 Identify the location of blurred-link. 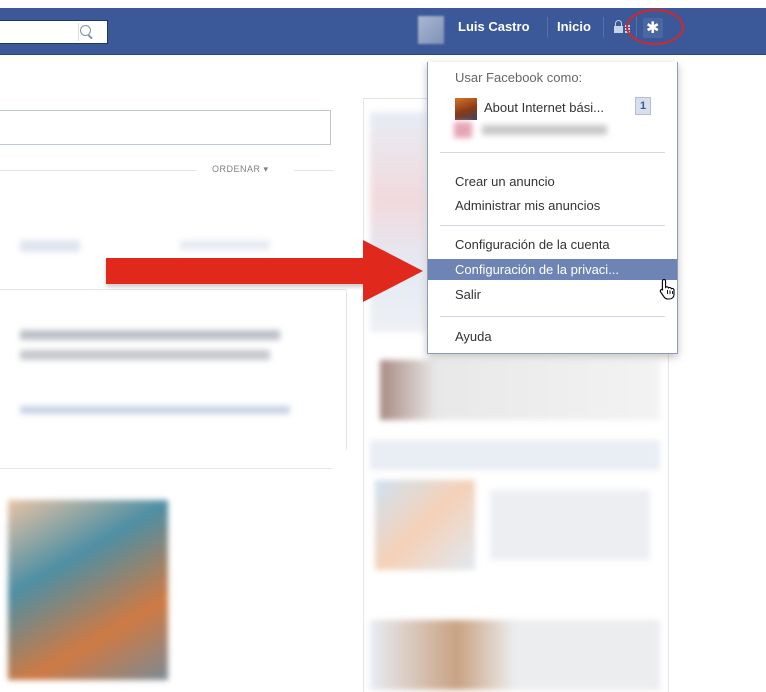
(155, 410).